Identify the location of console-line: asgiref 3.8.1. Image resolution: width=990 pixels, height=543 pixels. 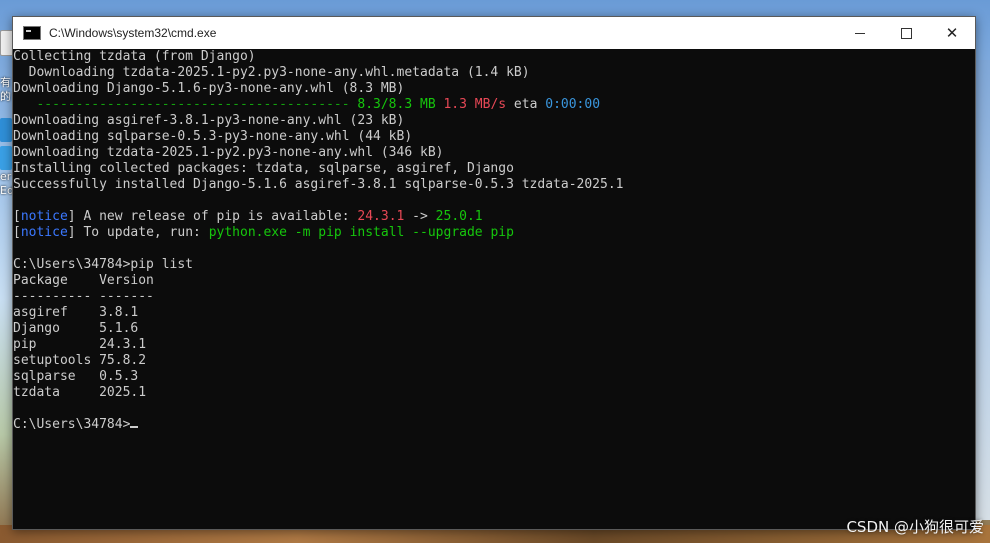
(318, 313).